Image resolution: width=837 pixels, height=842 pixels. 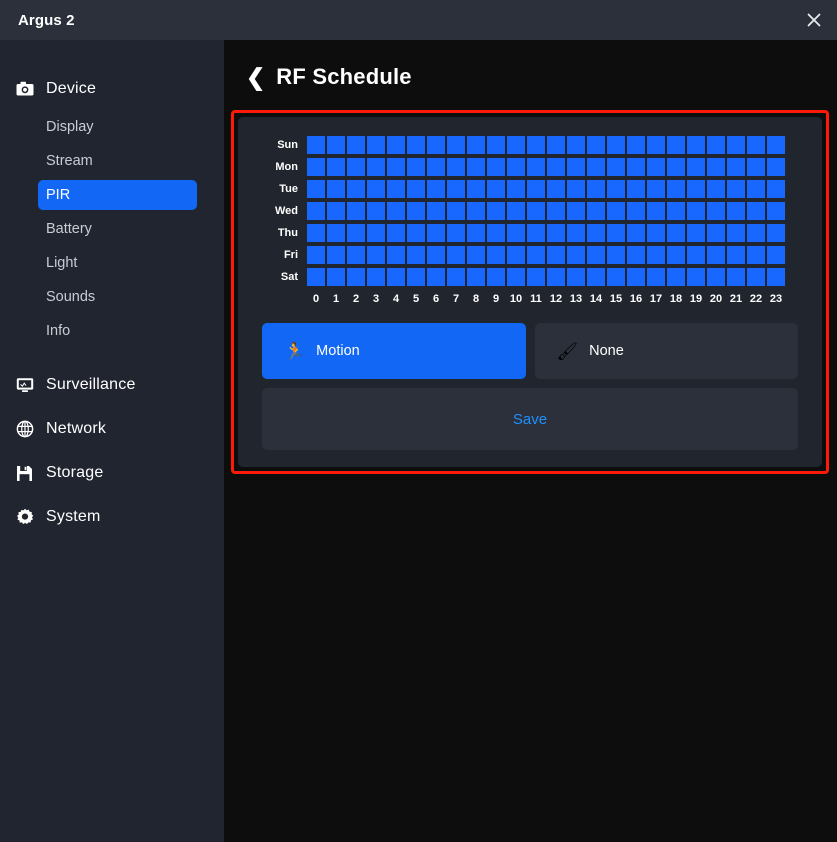 What do you see at coordinates (255, 77) in the screenshot?
I see `back-icon: ❮` at bounding box center [255, 77].